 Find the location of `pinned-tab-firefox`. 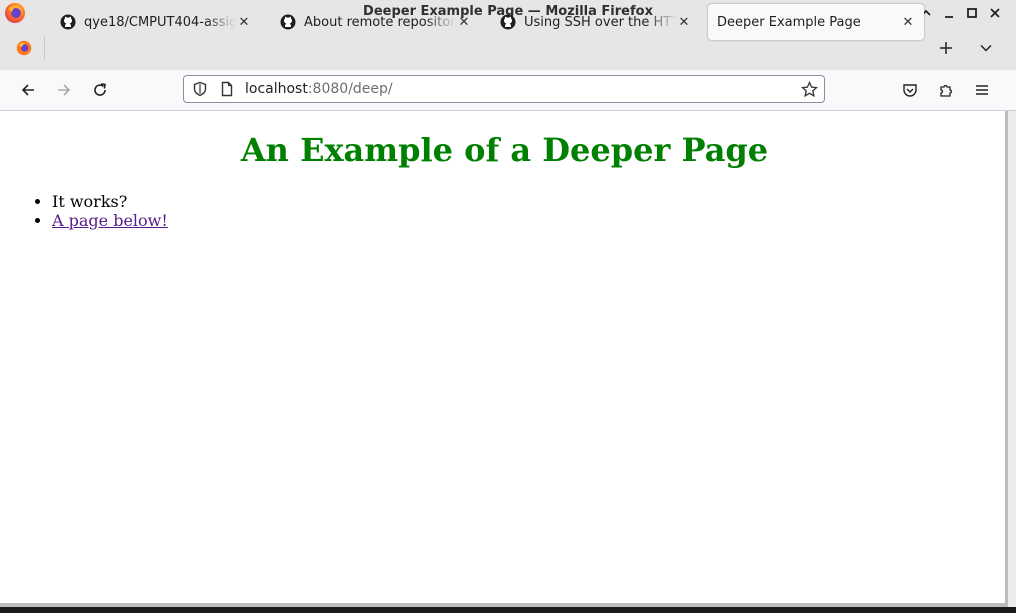

pinned-tab-firefox is located at coordinates (24, 48).